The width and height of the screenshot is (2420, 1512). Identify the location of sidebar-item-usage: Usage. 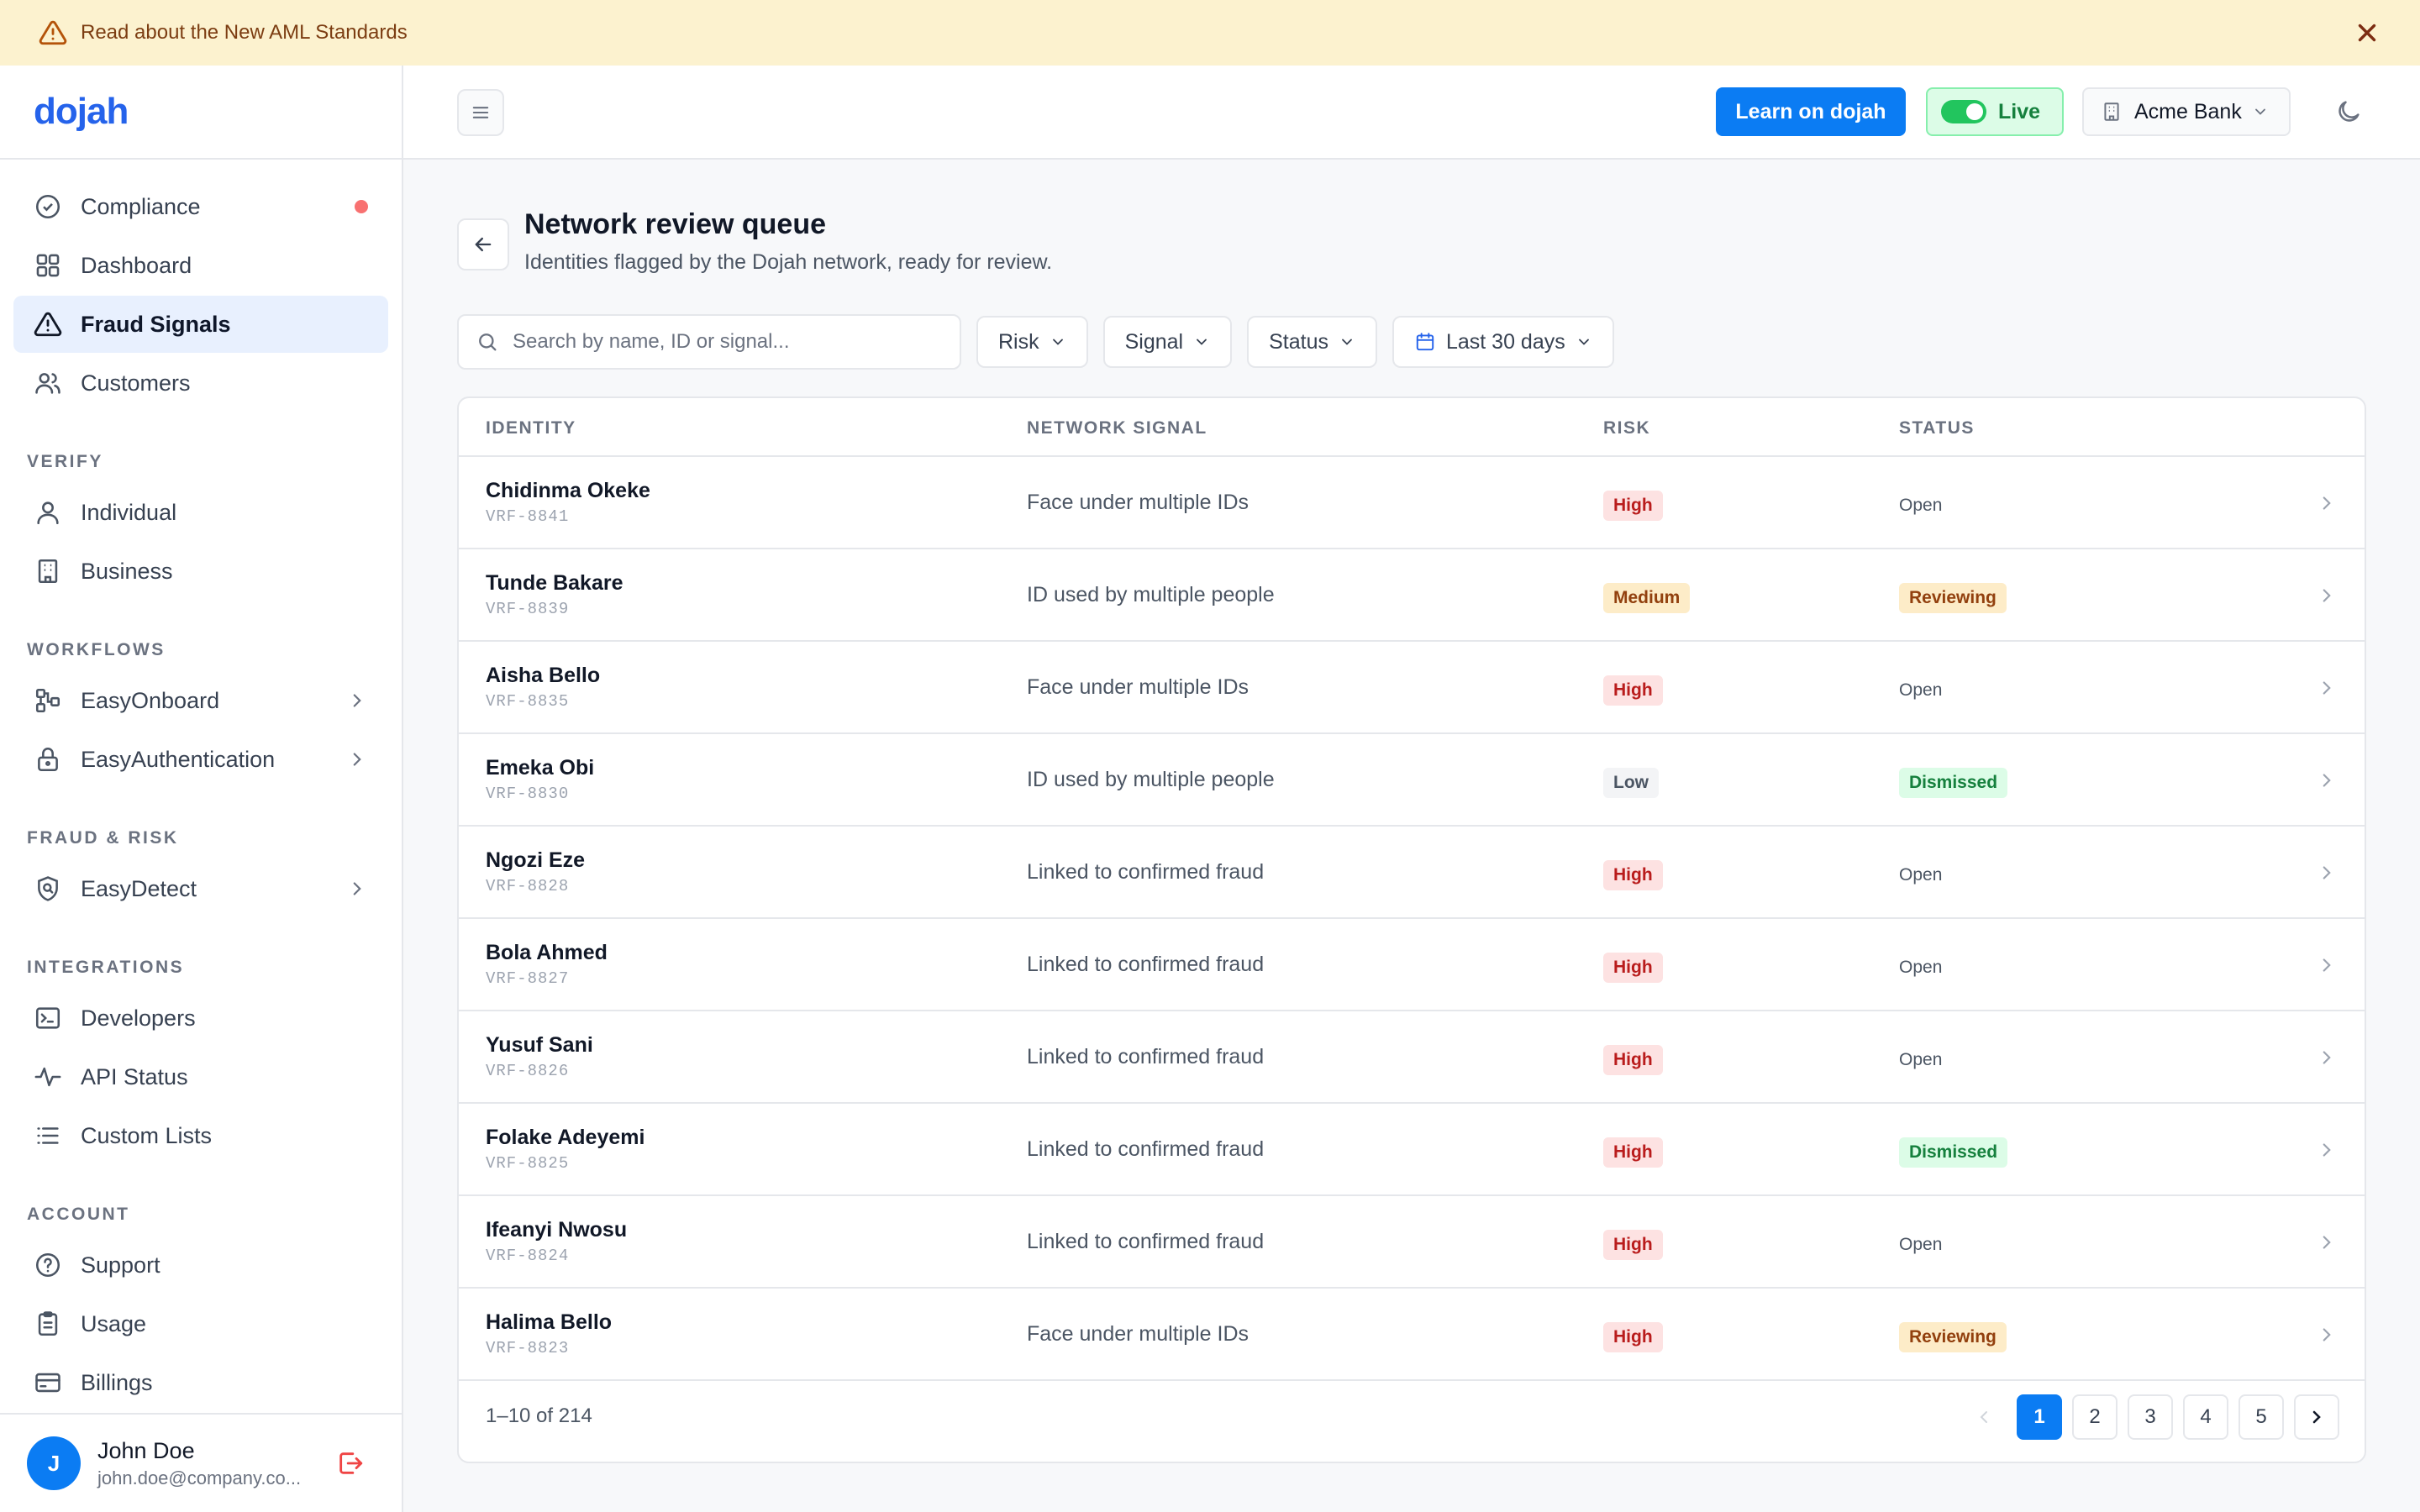
(200, 1323).